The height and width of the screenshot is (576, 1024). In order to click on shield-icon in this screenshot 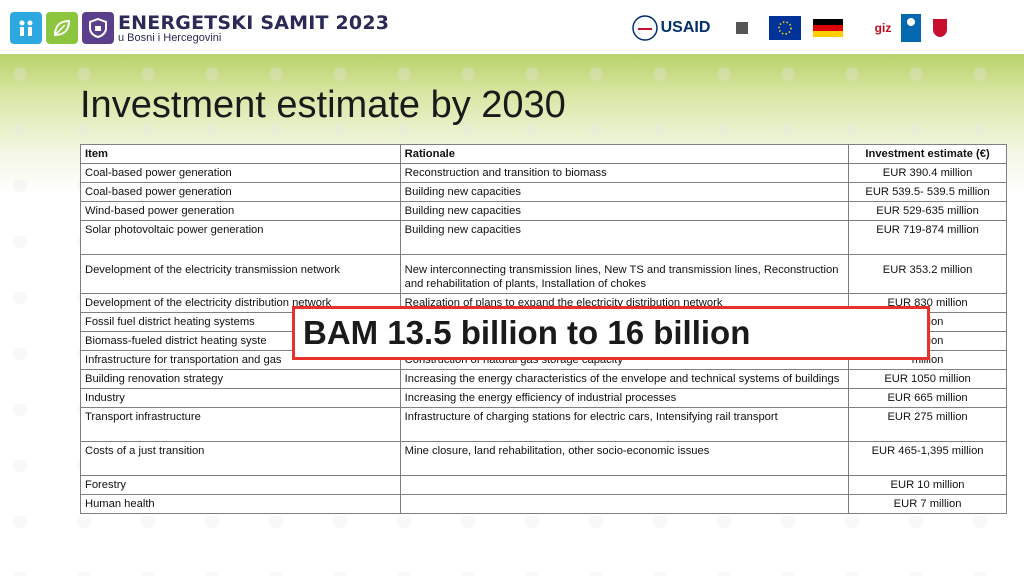, I will do `click(98, 28)`.